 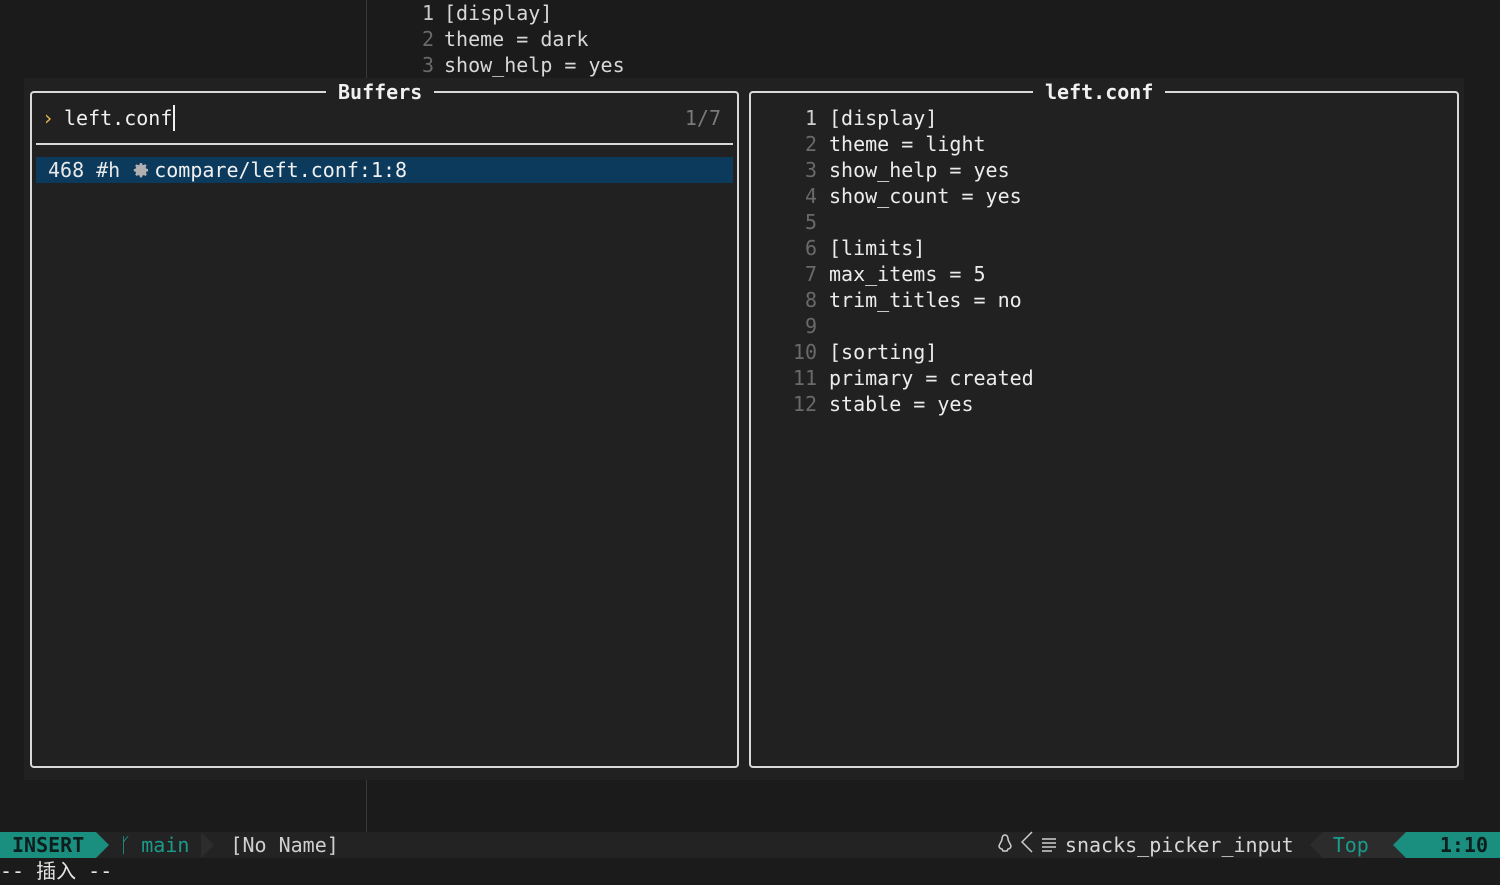 I want to click on line-text: primary = created, so click(x=931, y=378).